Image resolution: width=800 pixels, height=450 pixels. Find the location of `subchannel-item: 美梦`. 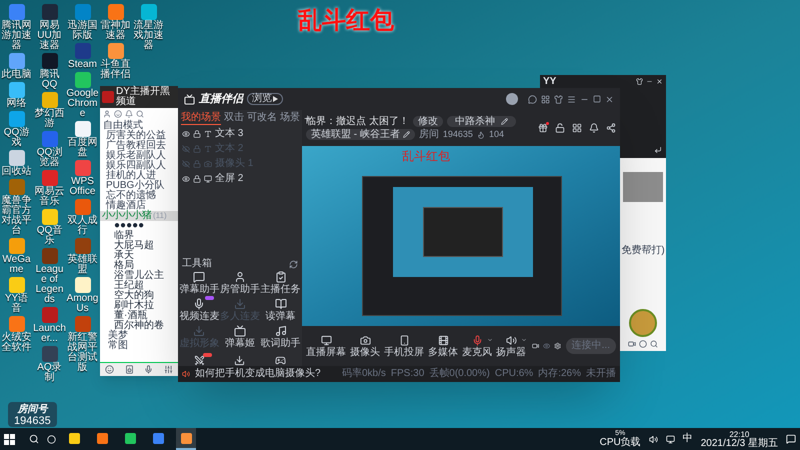

subchannel-item: 美梦 is located at coordinates (139, 336).